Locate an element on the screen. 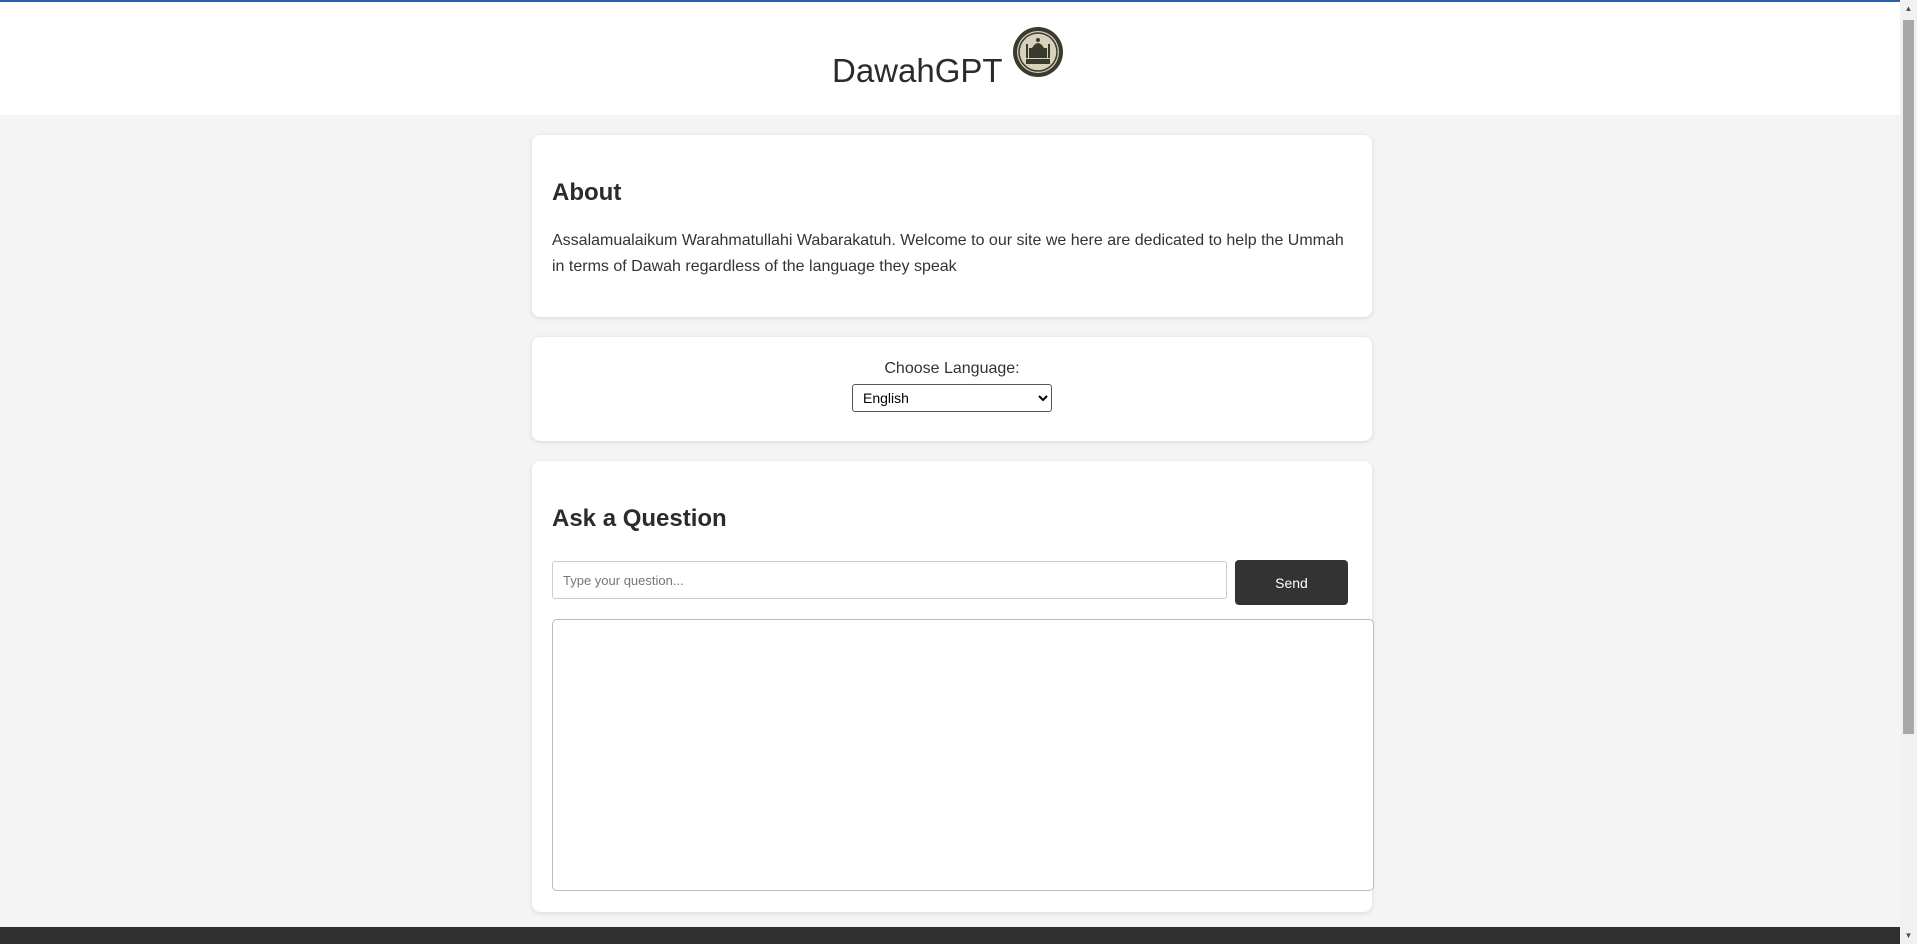 The image size is (1917, 944). vertical-scrollbar: ▲ ▼ is located at coordinates (1908, 472).